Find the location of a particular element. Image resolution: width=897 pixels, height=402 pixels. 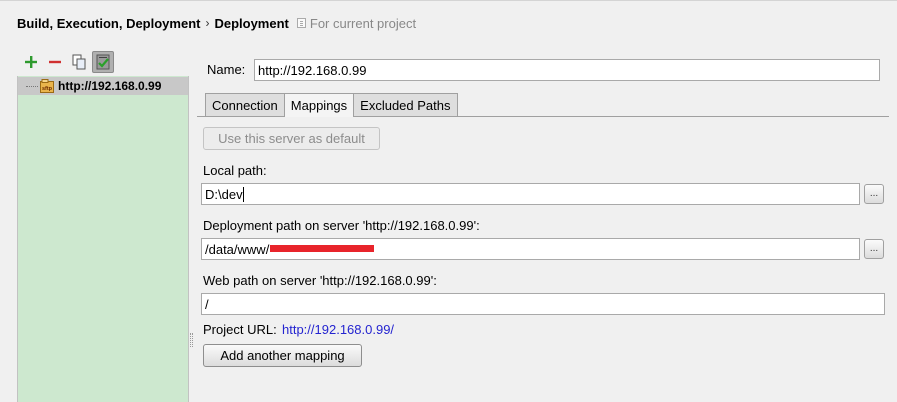

use-as-default-button-disabled: Use this server as default is located at coordinates (291, 138).